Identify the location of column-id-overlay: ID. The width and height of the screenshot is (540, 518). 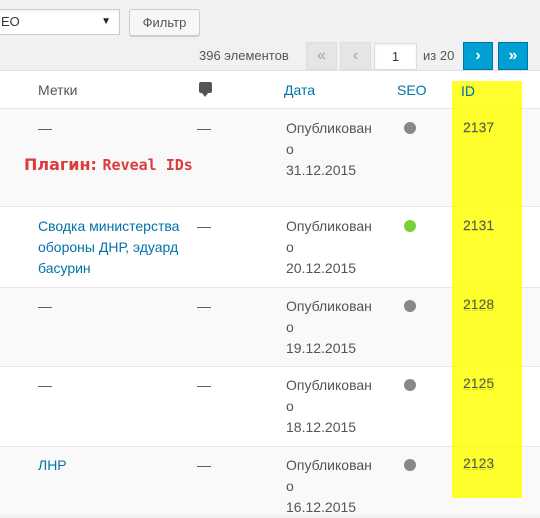
(468, 91).